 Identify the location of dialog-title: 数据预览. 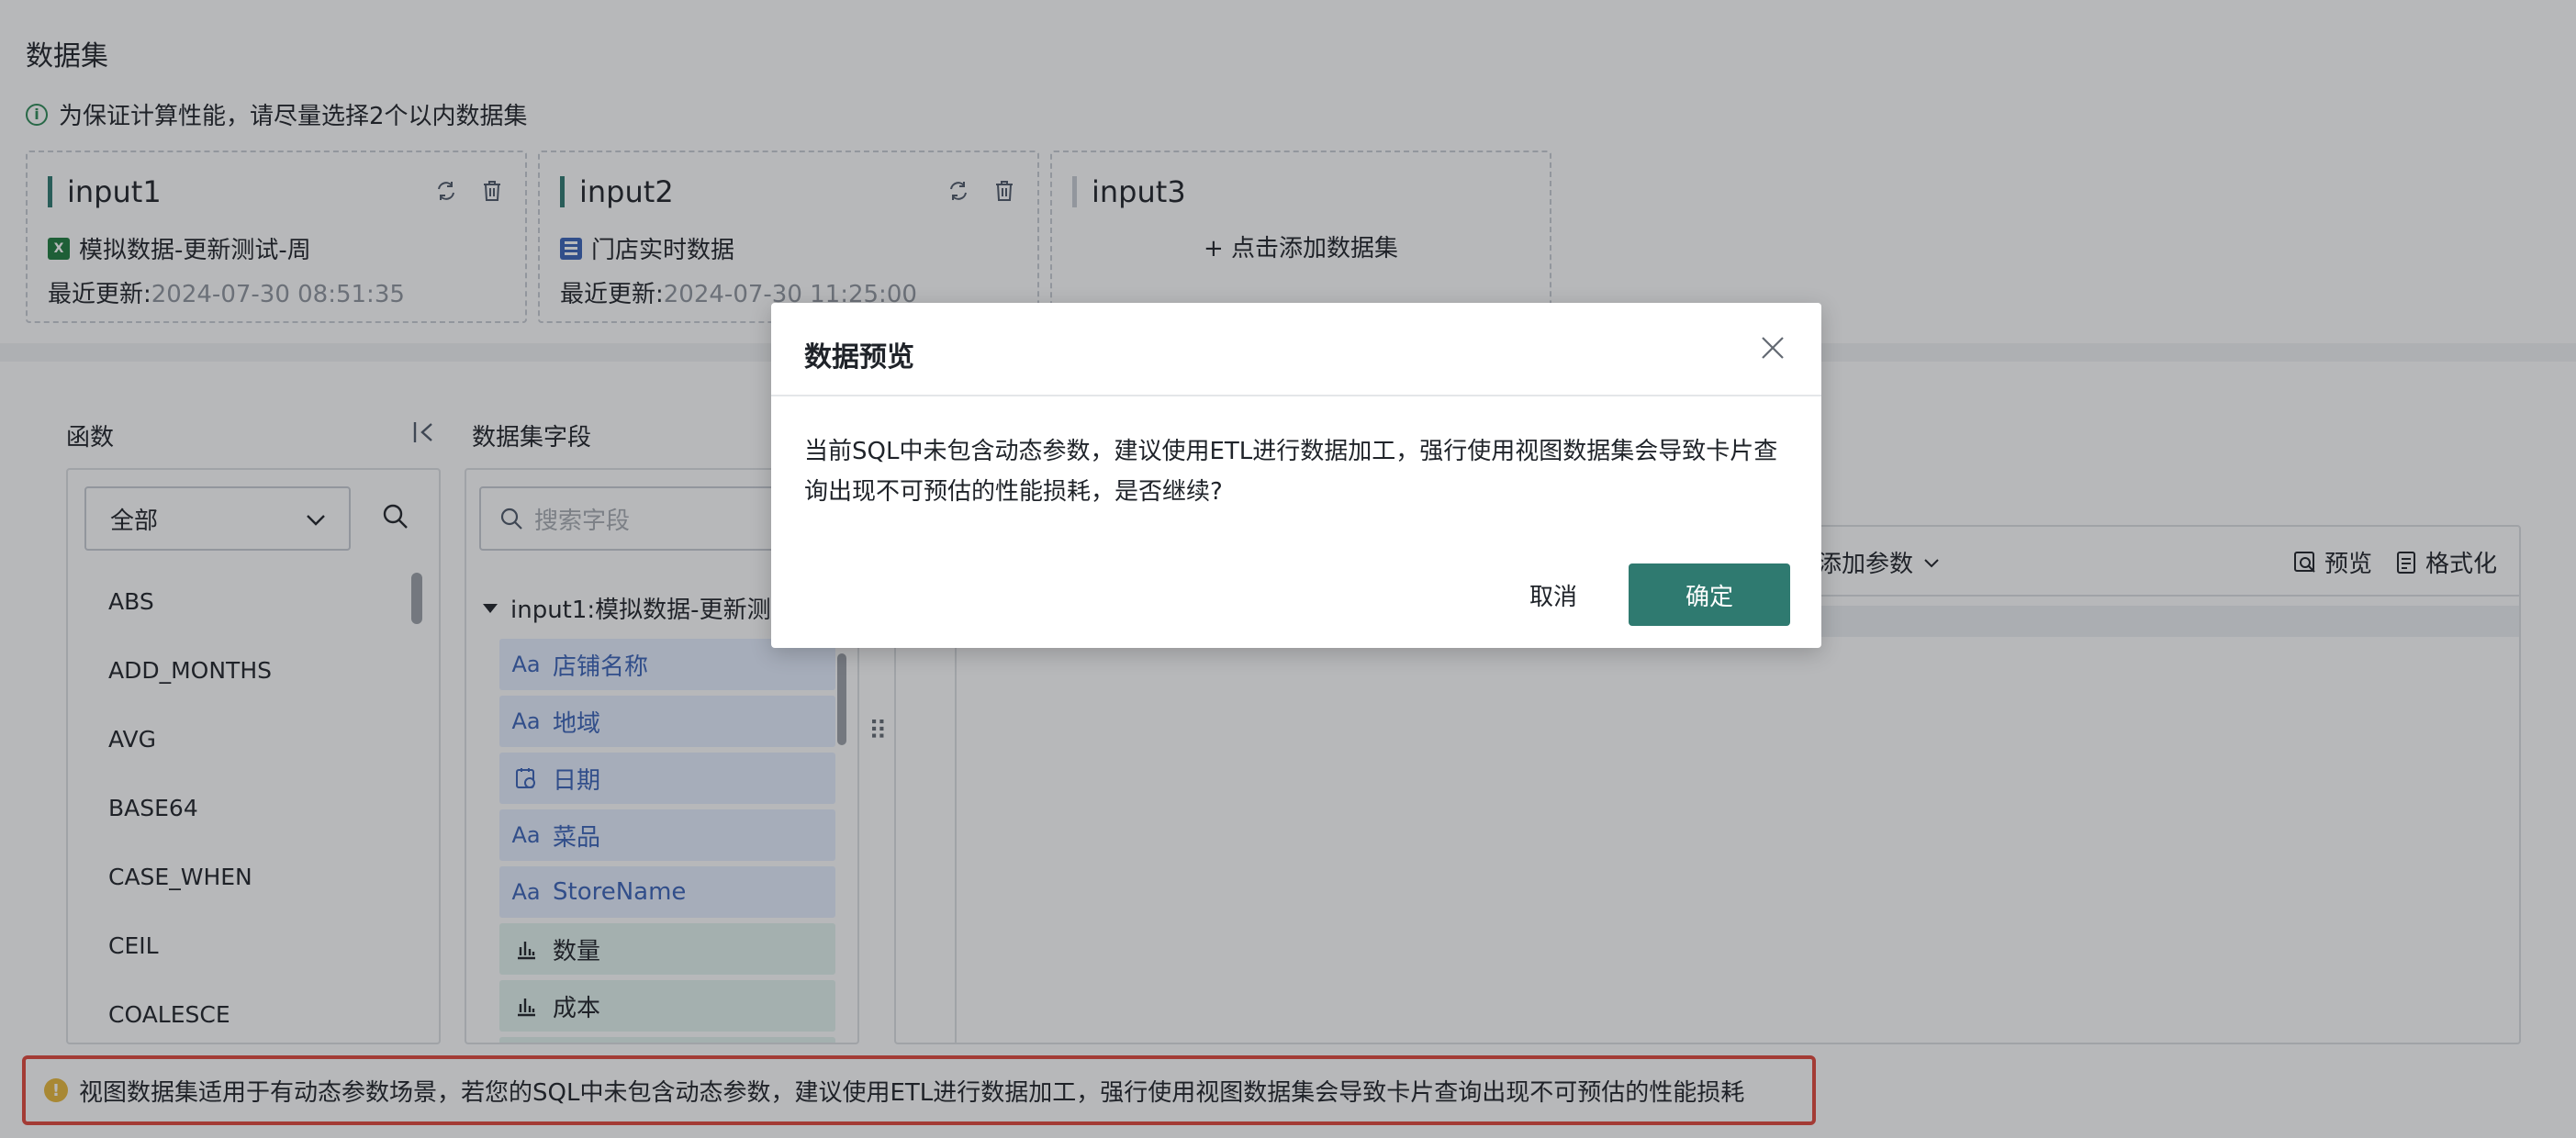
(859, 357).